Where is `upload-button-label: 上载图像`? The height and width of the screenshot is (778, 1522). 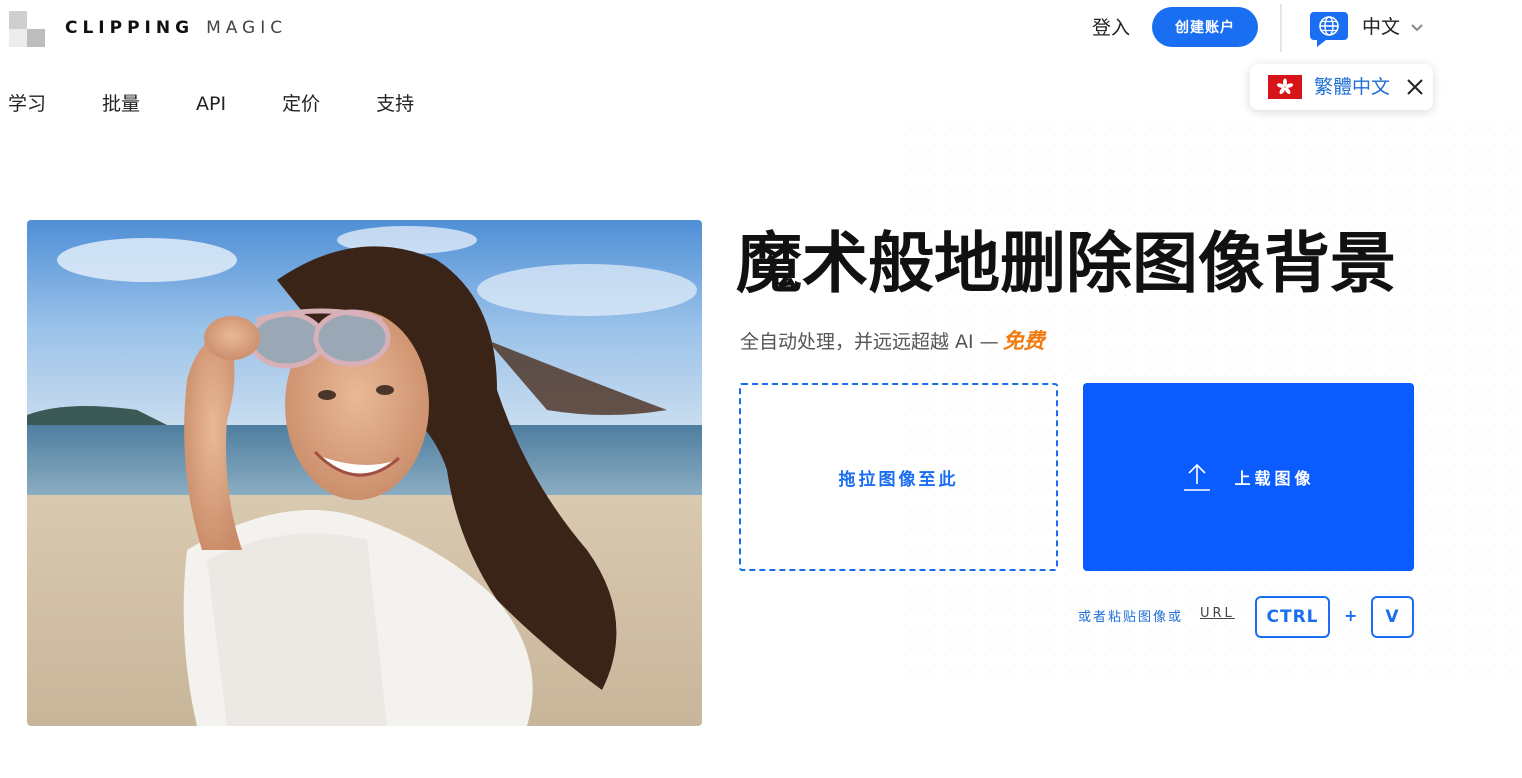
upload-button-label: 上载图像 is located at coordinates (1274, 478).